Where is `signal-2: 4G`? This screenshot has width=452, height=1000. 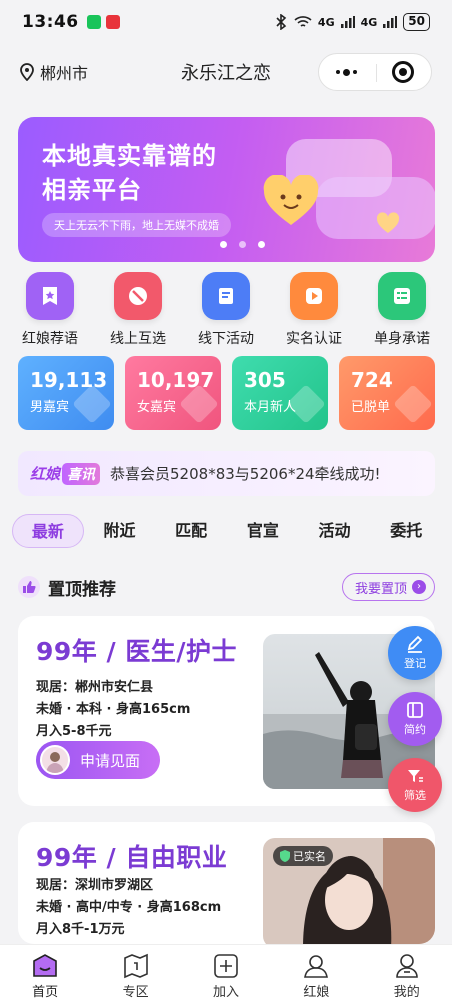 signal-2: 4G is located at coordinates (369, 22).